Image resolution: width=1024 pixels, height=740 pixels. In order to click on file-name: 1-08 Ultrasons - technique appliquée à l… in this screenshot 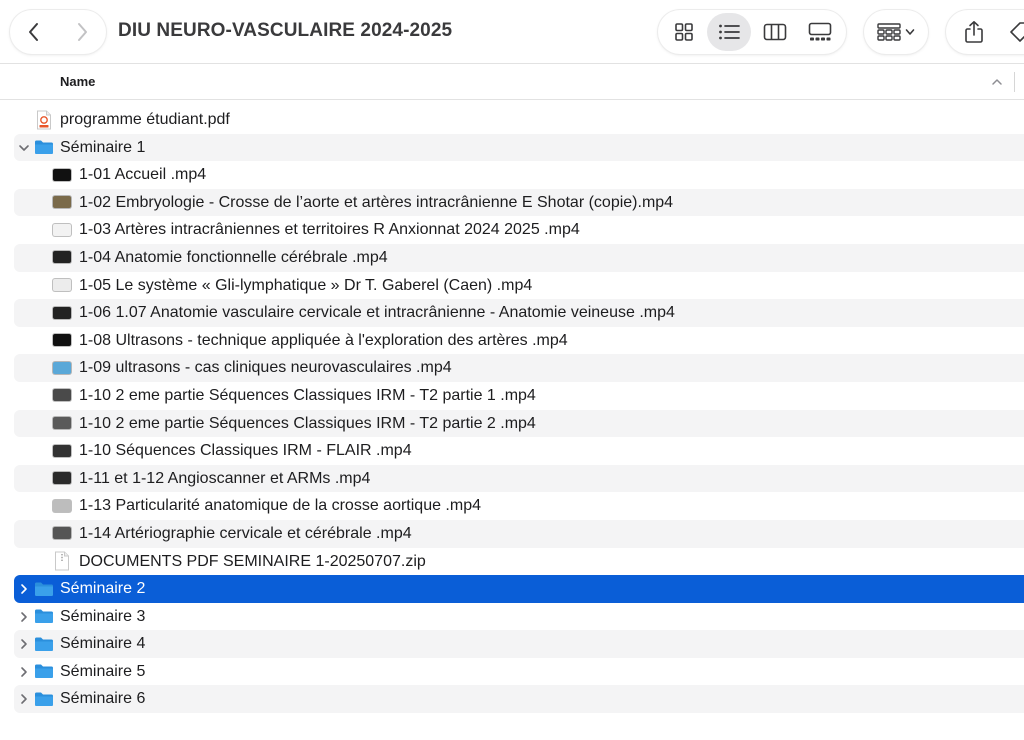, I will do `click(323, 340)`.